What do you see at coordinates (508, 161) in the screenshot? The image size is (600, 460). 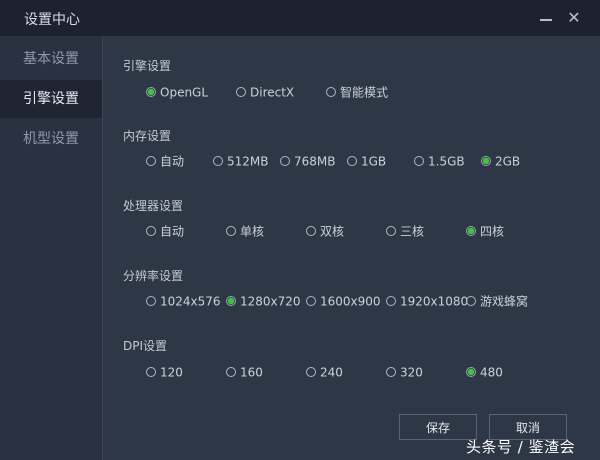 I see `option-label: 2GB` at bounding box center [508, 161].